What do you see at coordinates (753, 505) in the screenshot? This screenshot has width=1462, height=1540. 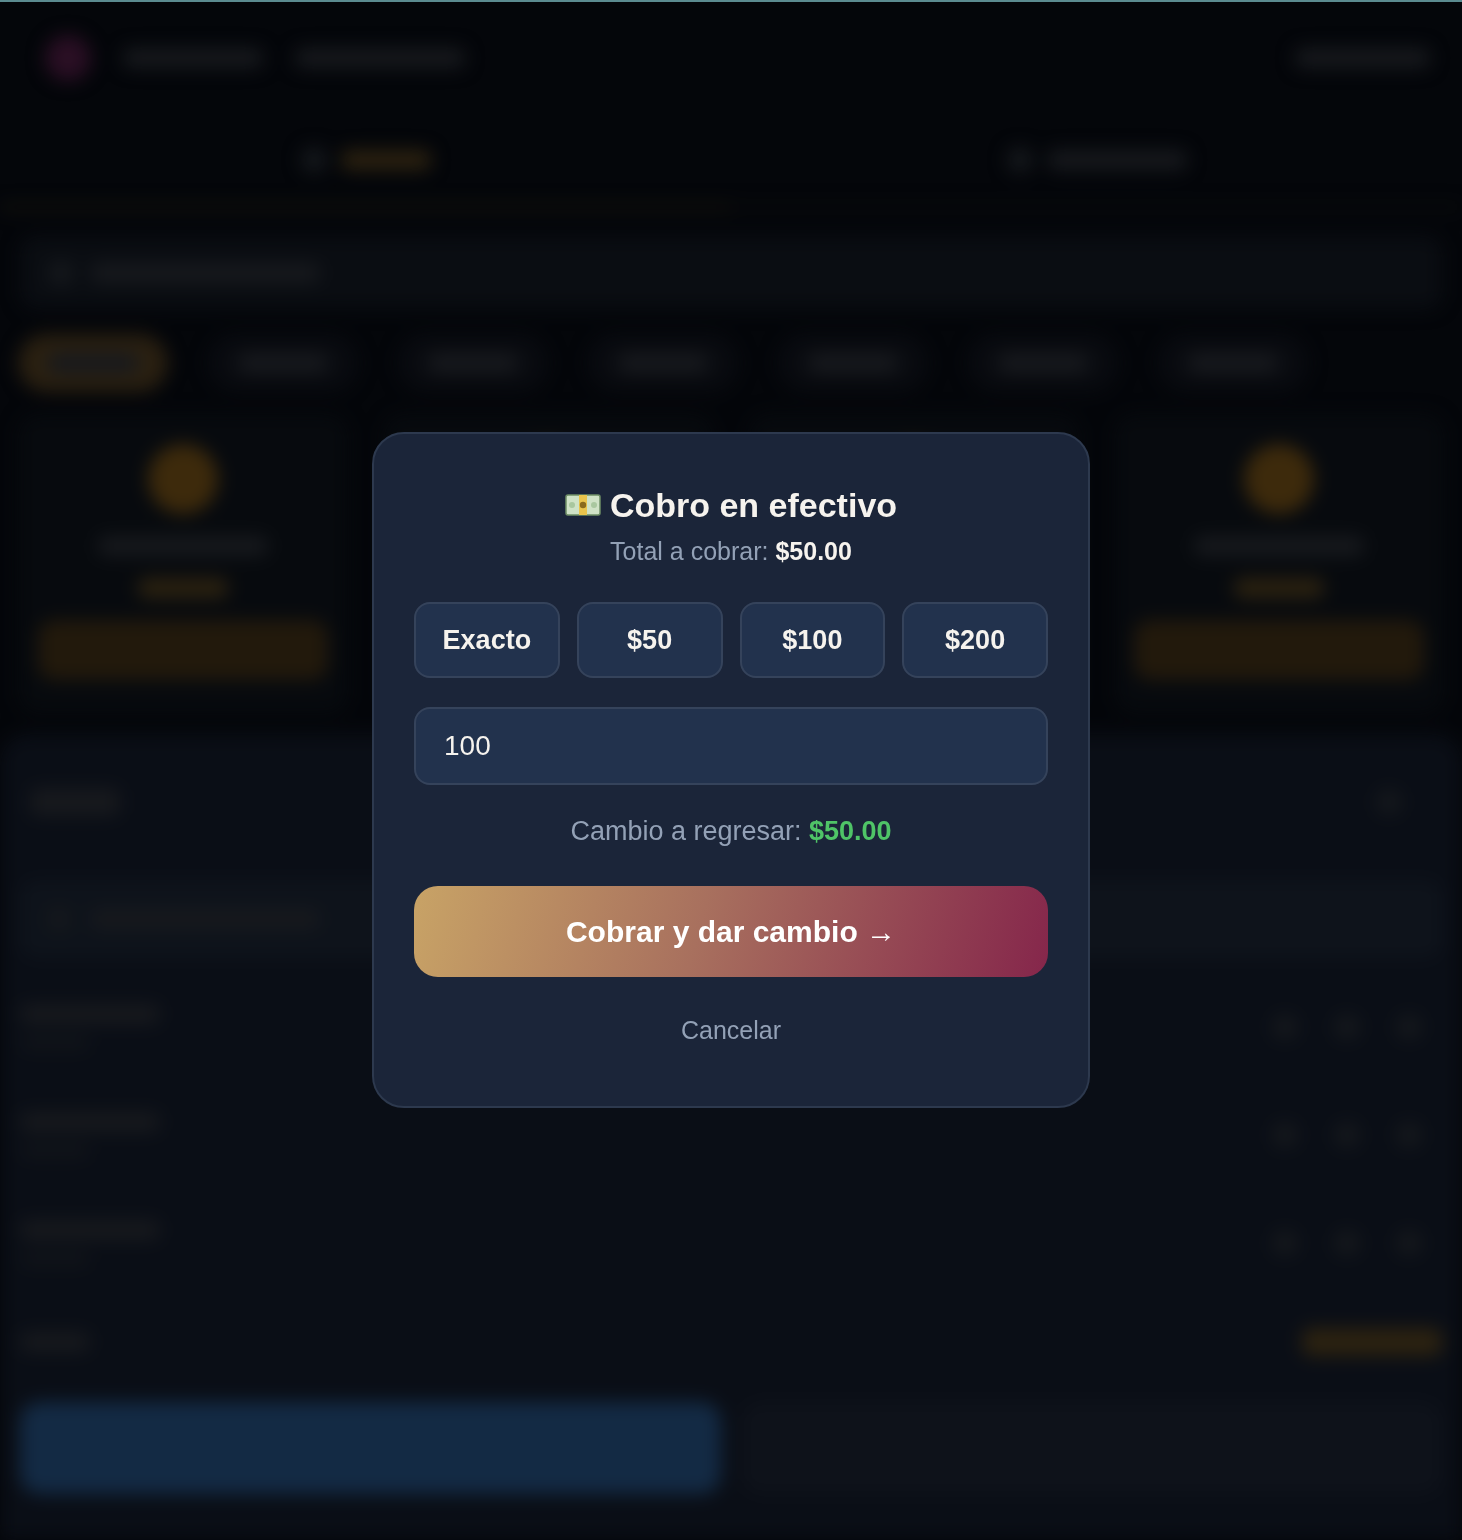 I see `dialog-title: Cobro en efectivo` at bounding box center [753, 505].